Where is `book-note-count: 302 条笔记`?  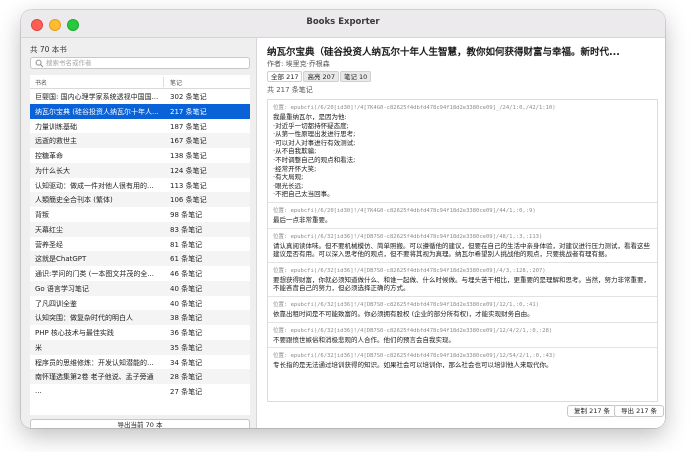
book-note-count: 302 条笔记 is located at coordinates (188, 97).